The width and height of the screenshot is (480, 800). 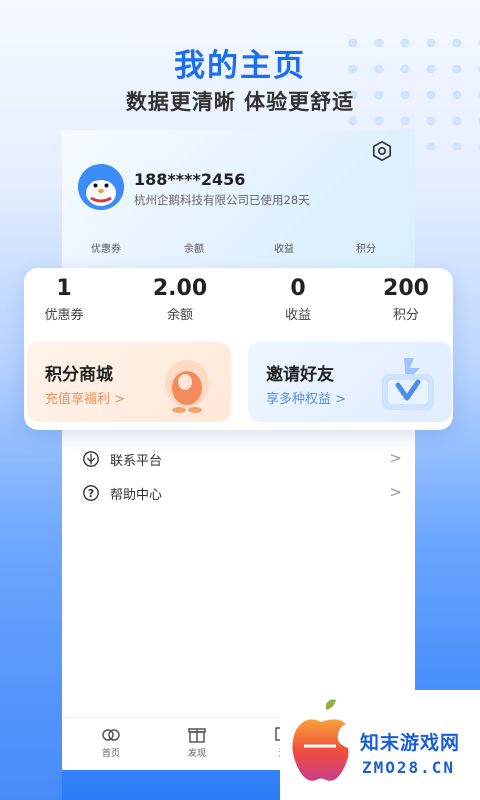 What do you see at coordinates (196, 754) in the screenshot?
I see `tab-label: 发现` at bounding box center [196, 754].